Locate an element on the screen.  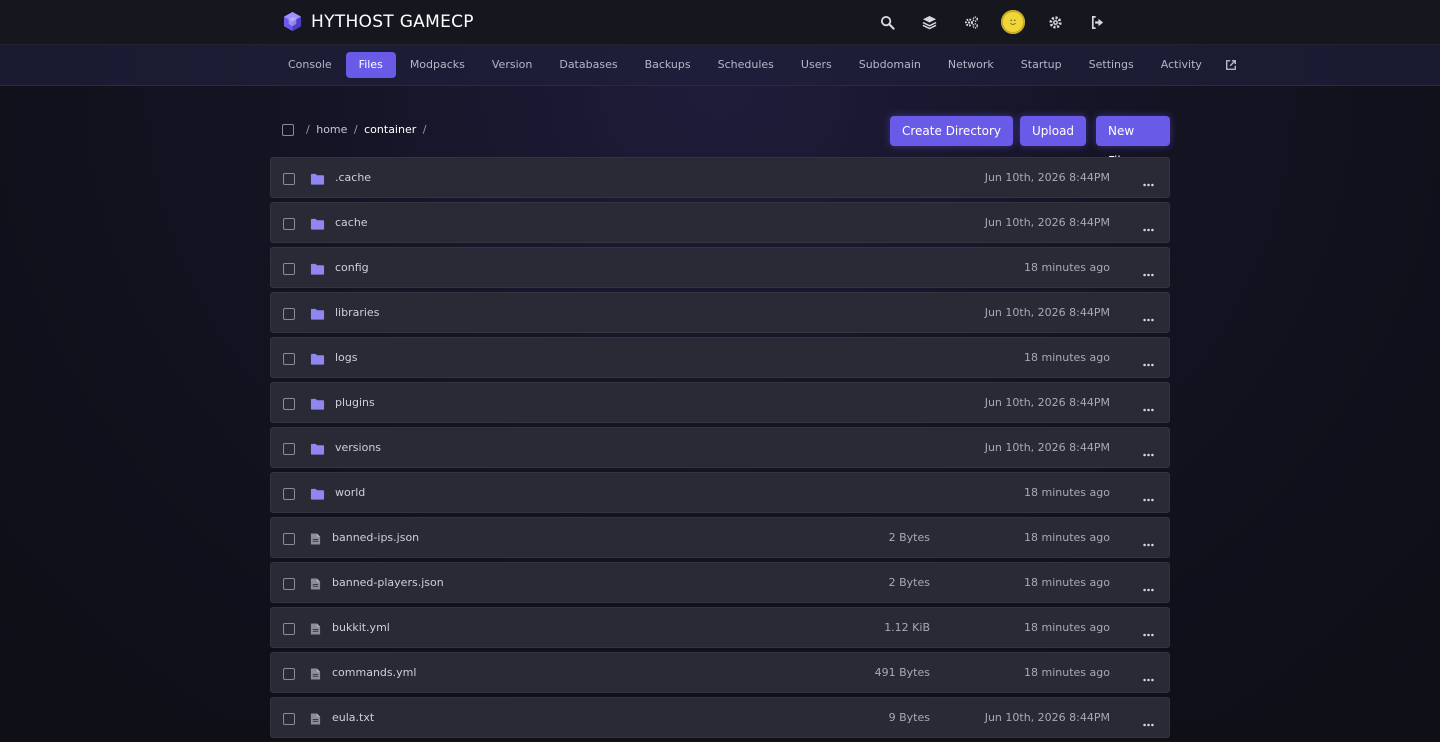
tab-schedules: Schedules is located at coordinates (746, 65).